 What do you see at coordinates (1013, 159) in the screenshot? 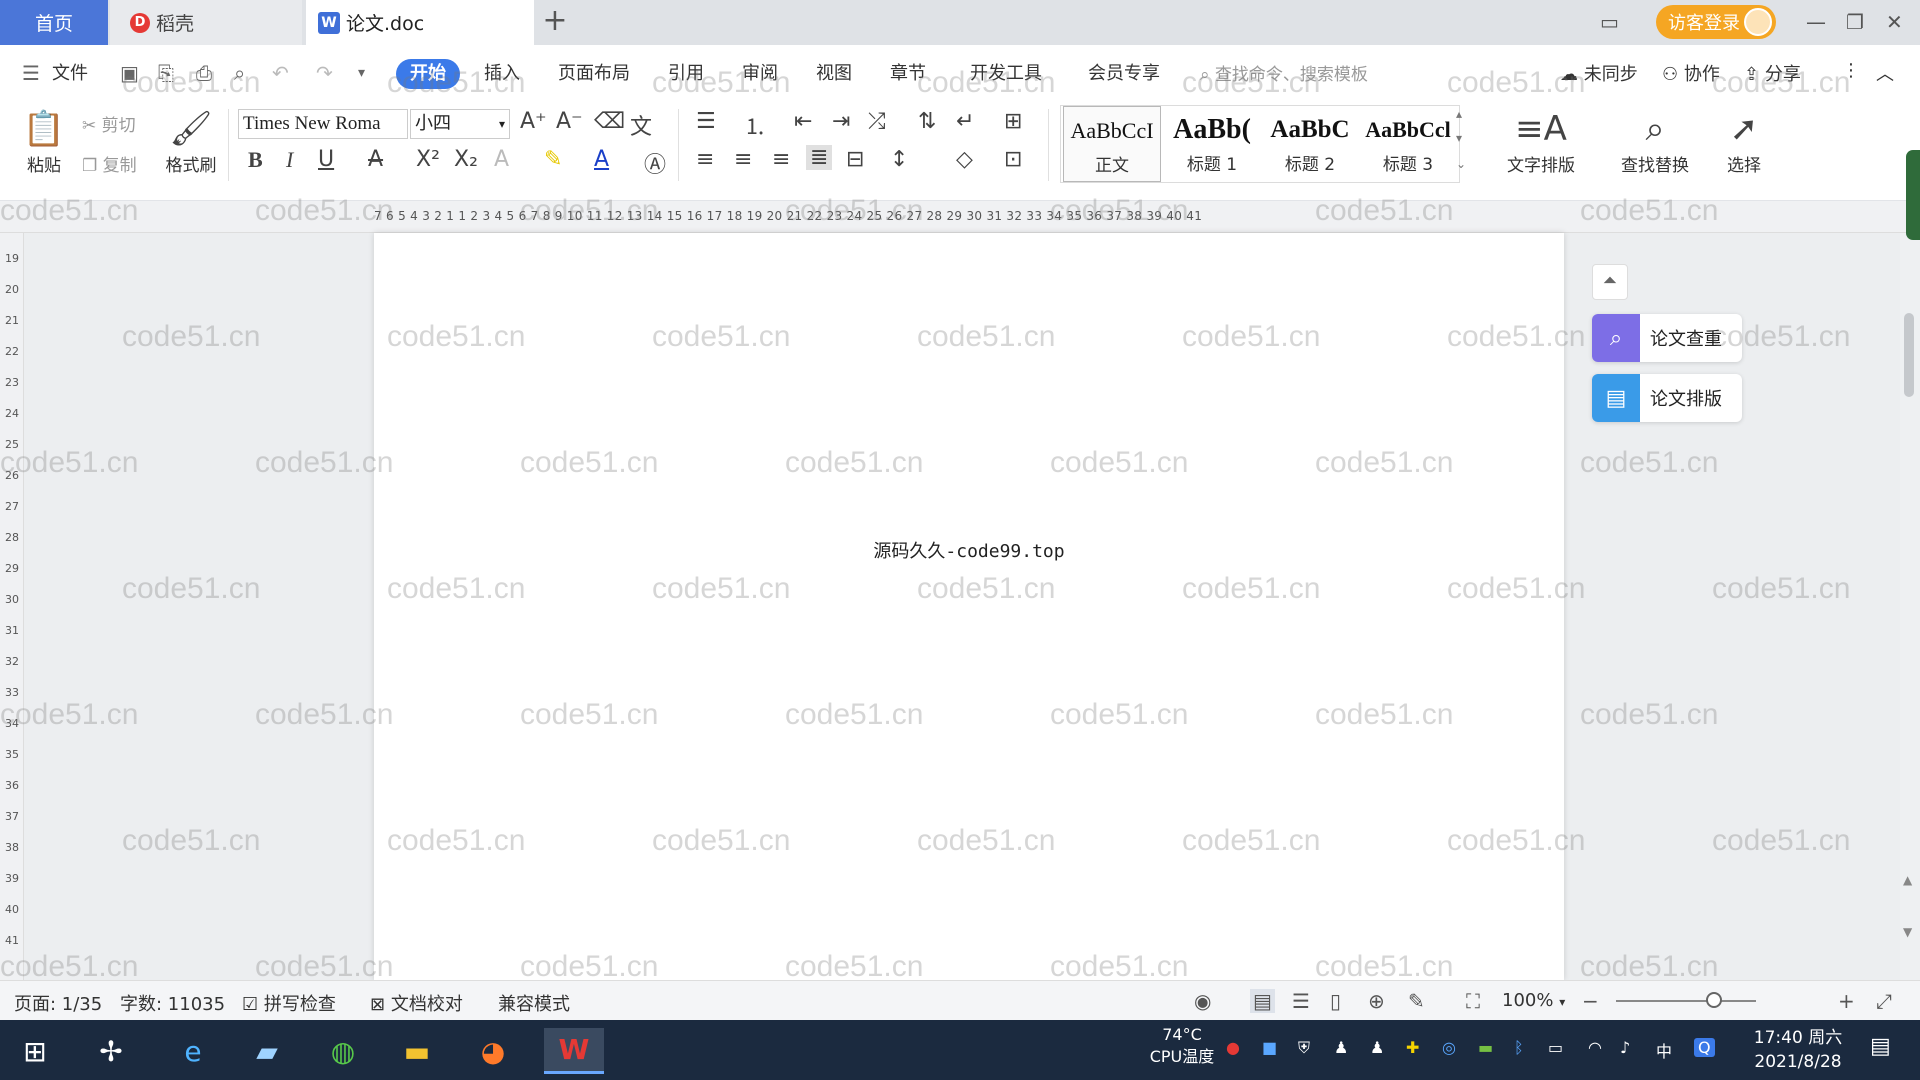
I see `borders-icon: ⊡` at bounding box center [1013, 159].